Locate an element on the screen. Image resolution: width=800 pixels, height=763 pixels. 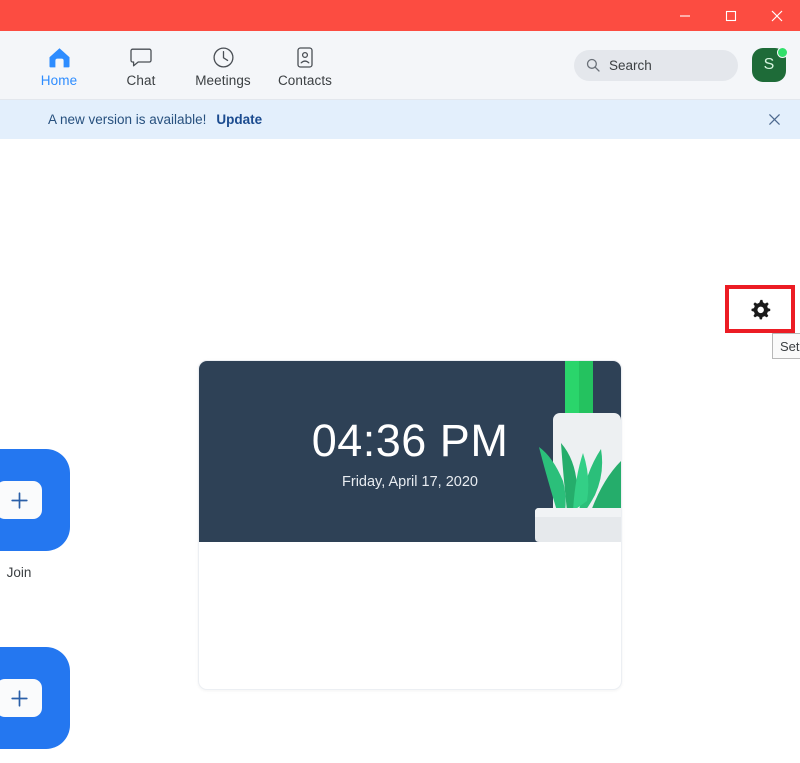
tab-home: Home is located at coordinates (59, 65).